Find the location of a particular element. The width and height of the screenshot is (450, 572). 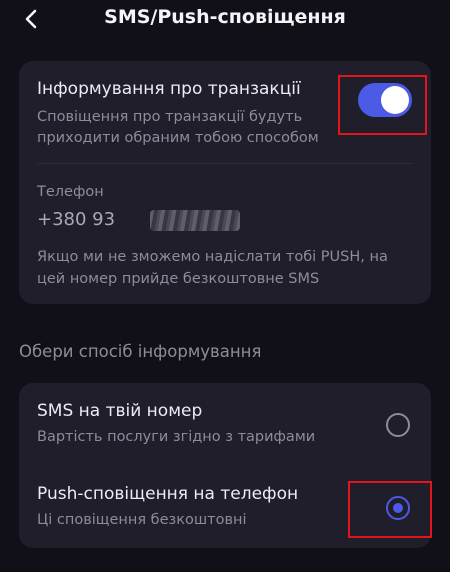

page-title: SMS/Push-сповіщення is located at coordinates (225, 17).